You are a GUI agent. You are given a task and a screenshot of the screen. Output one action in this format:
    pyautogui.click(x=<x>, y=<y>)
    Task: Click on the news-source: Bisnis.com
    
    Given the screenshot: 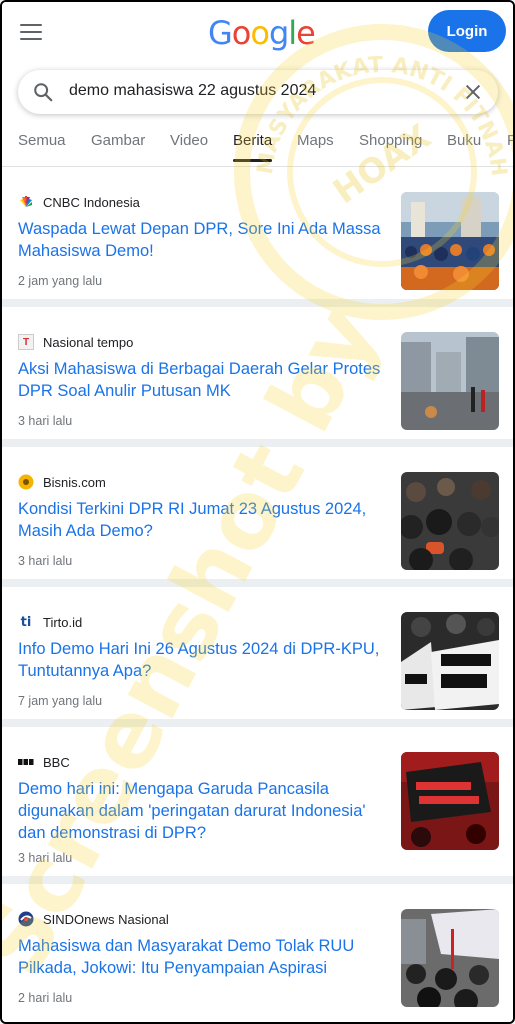 What is the action you would take?
    pyautogui.click(x=62, y=482)
    